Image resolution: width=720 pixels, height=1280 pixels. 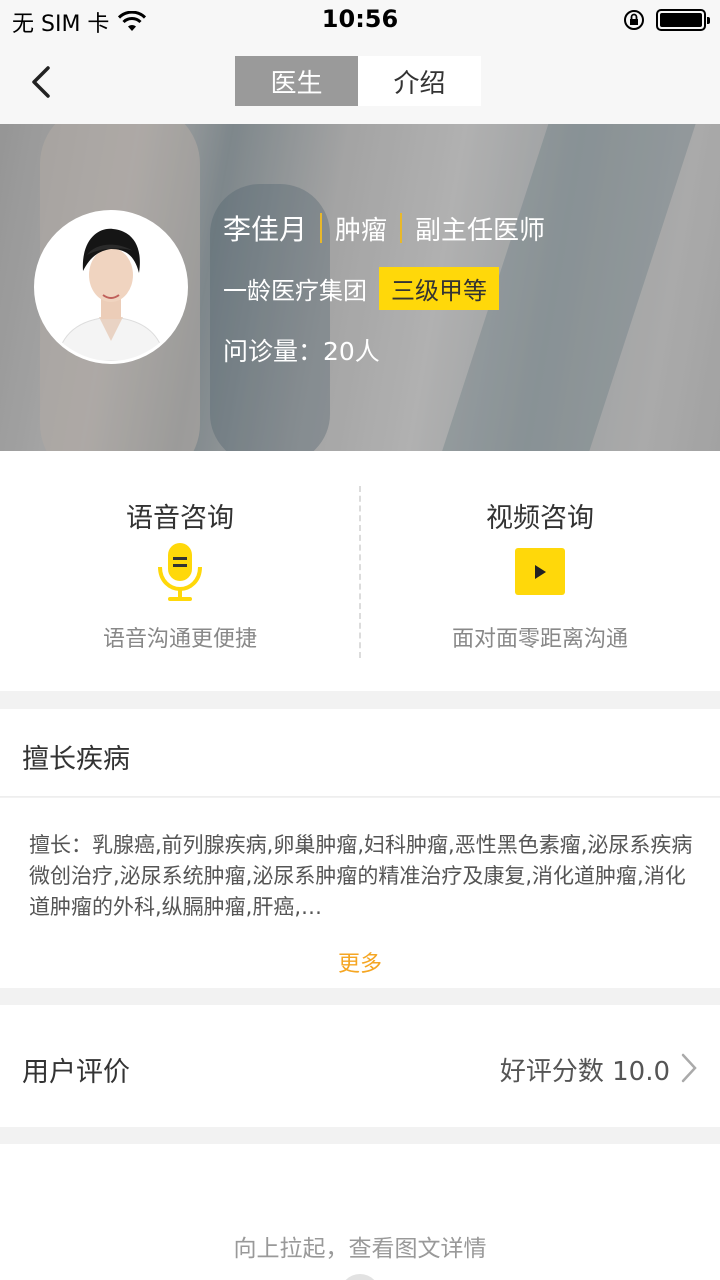 I want to click on doctor-info-row: 李佳月 肿瘤 副主任医师, so click(x=384, y=228).